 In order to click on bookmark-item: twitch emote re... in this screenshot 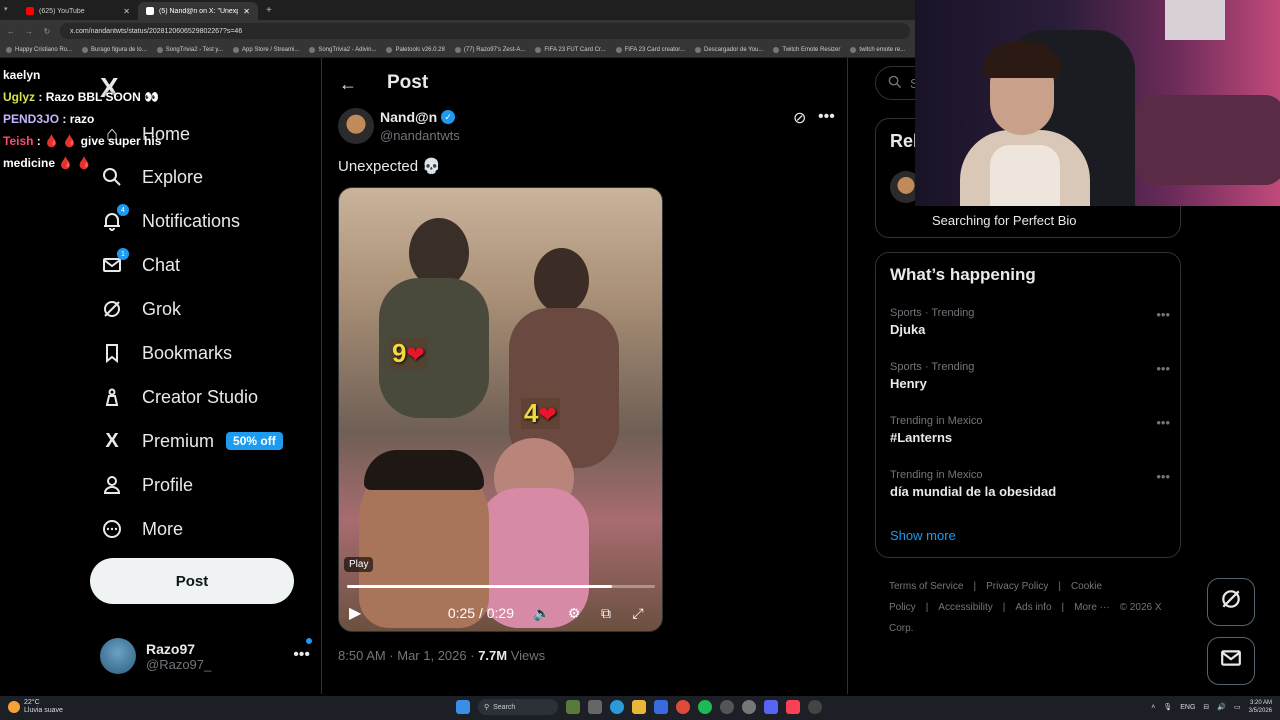, I will do `click(877, 49)`.